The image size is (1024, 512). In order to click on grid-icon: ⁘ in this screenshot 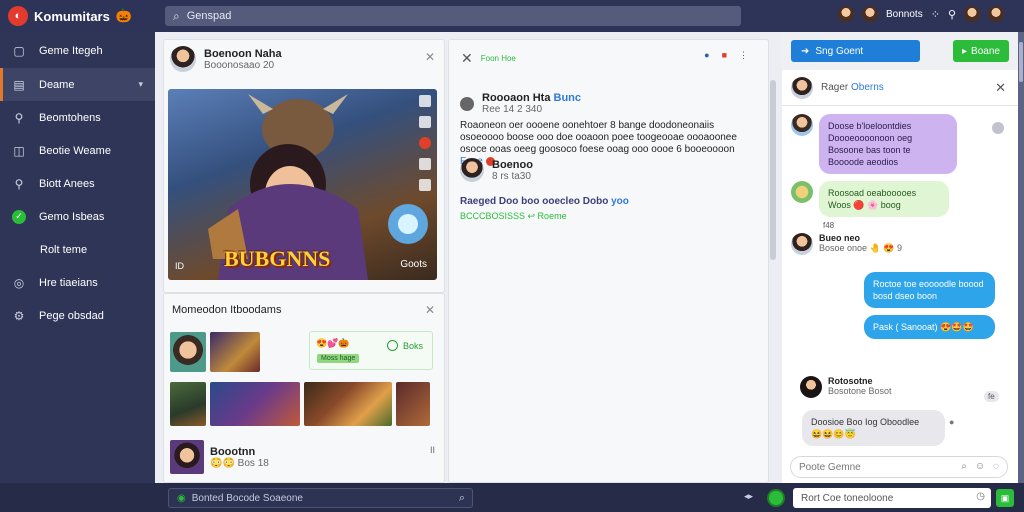, I will do `click(935, 14)`.